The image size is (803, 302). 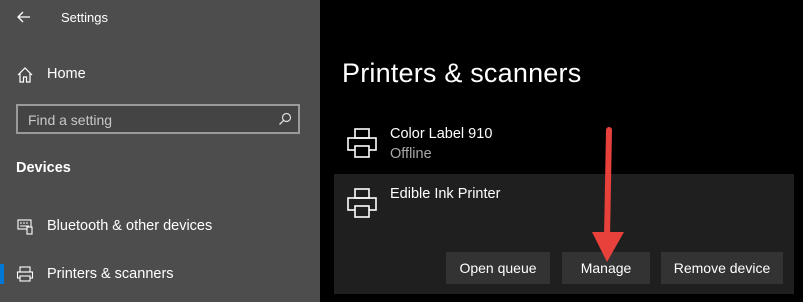 I want to click on sidebar-item-bluetooth: Bluetooth & other devices, so click(x=160, y=226).